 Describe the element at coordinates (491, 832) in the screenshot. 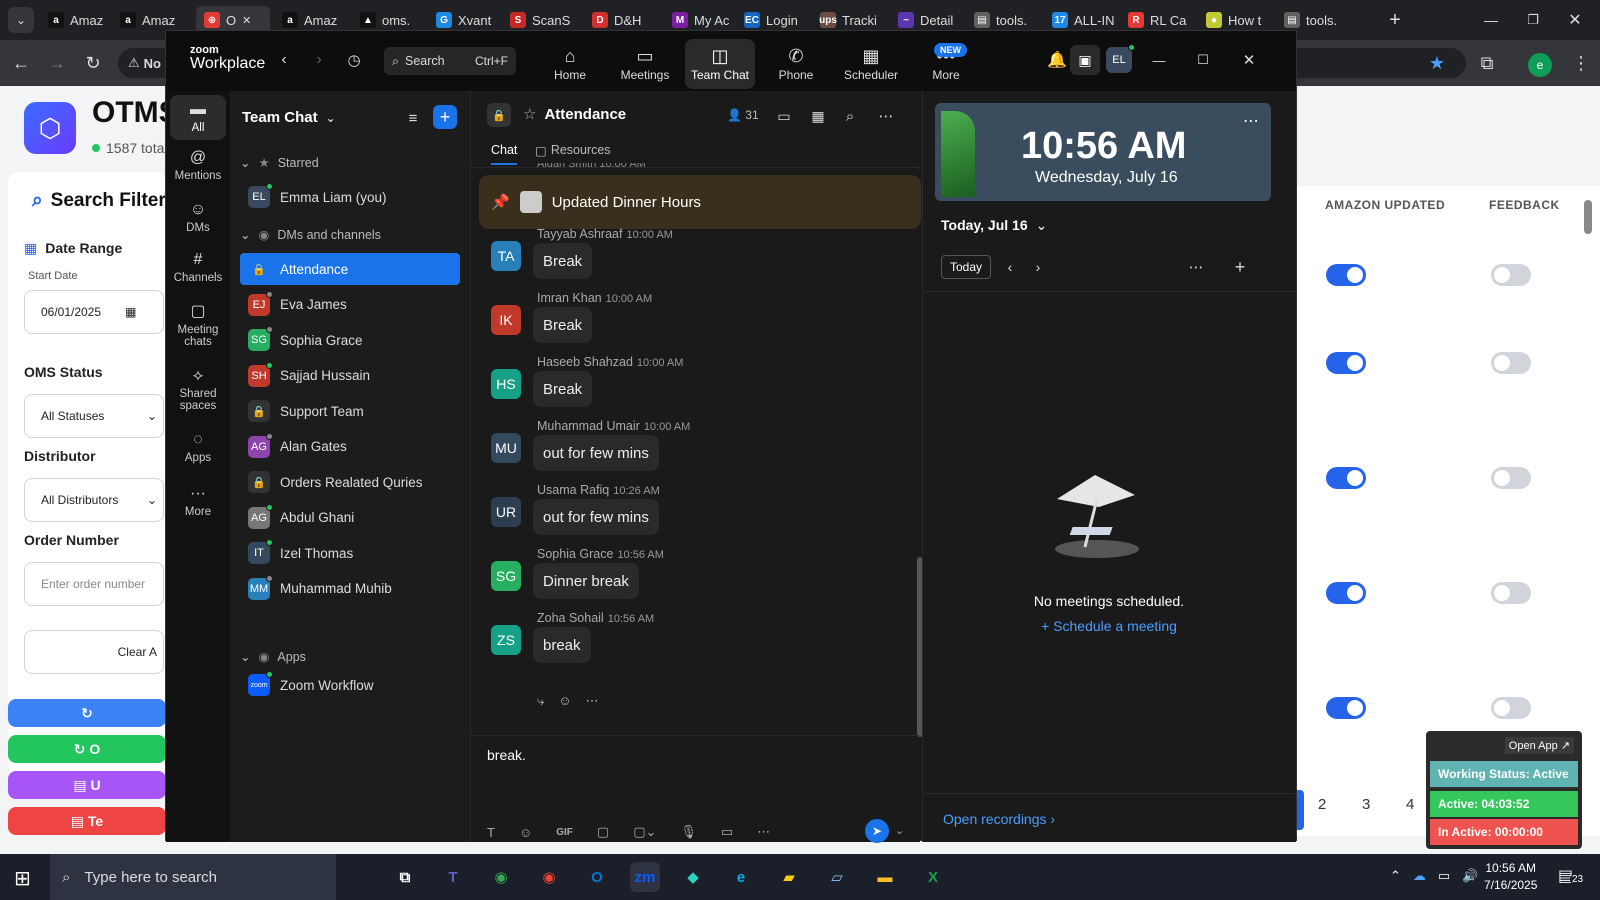

I see `text-format-icon: T` at that location.